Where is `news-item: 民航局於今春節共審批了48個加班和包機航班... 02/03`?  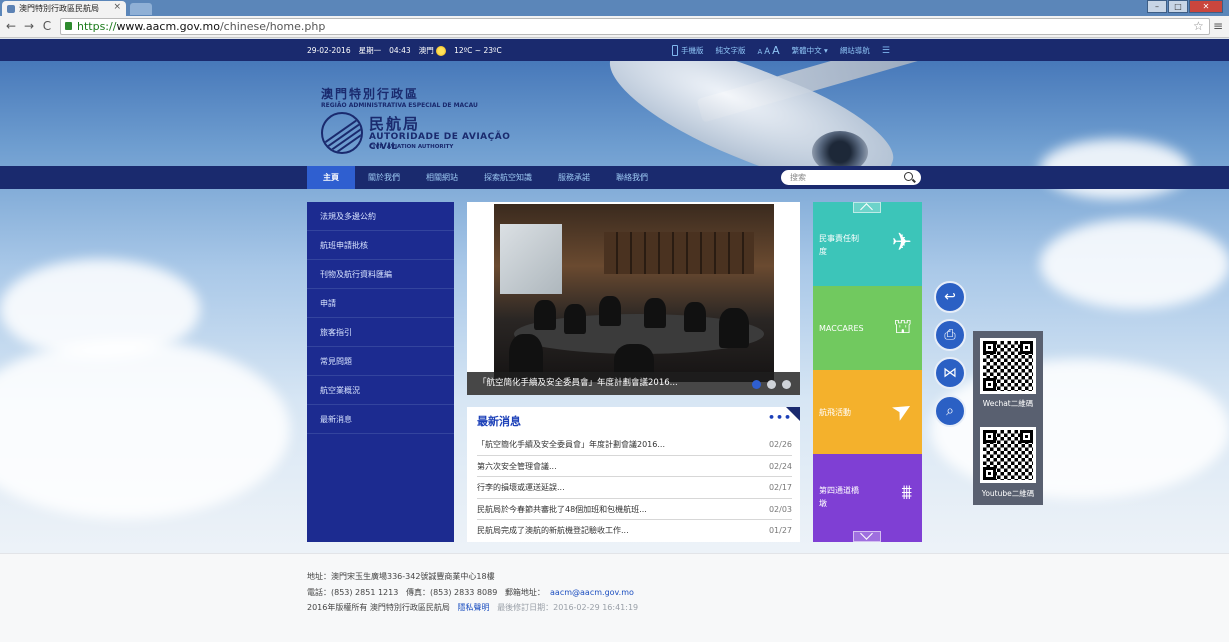
news-item: 民航局於今春節共審批了48個加班和包機航班... 02/03 is located at coordinates (634, 509).